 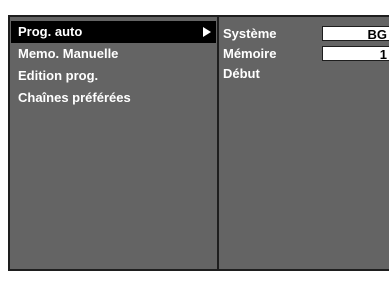 I want to click on debut-action: Début, so click(x=241, y=74).